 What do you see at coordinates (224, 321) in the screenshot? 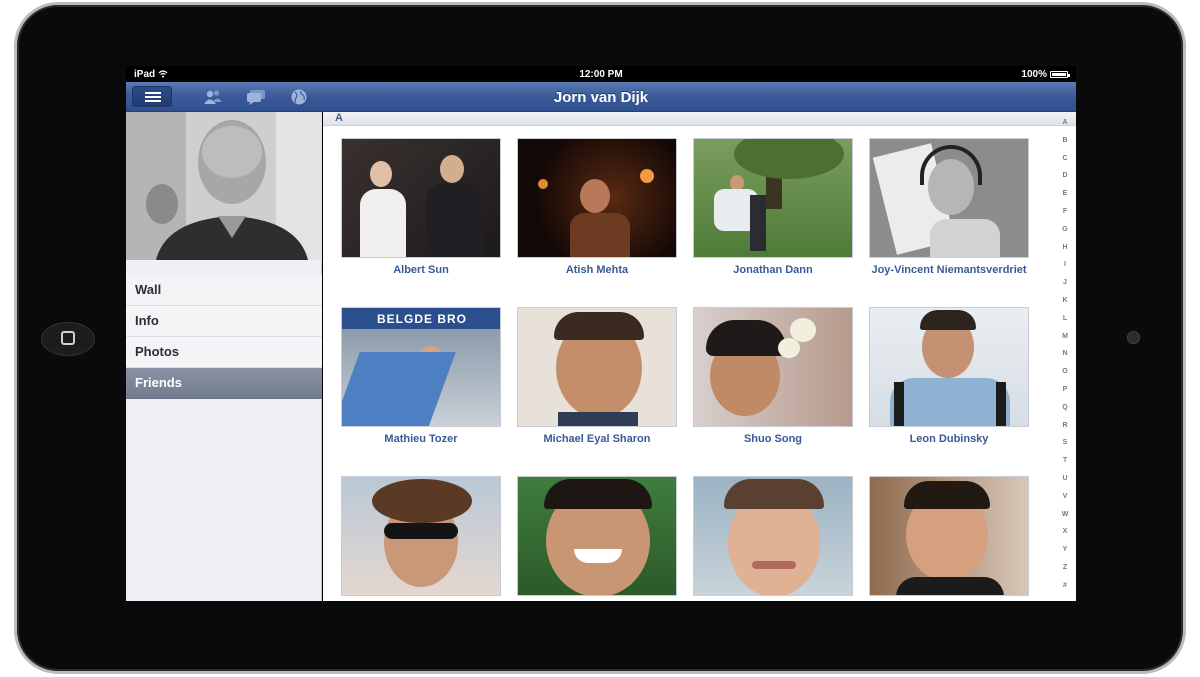
I see `sidebar-item-info: Info` at bounding box center [224, 321].